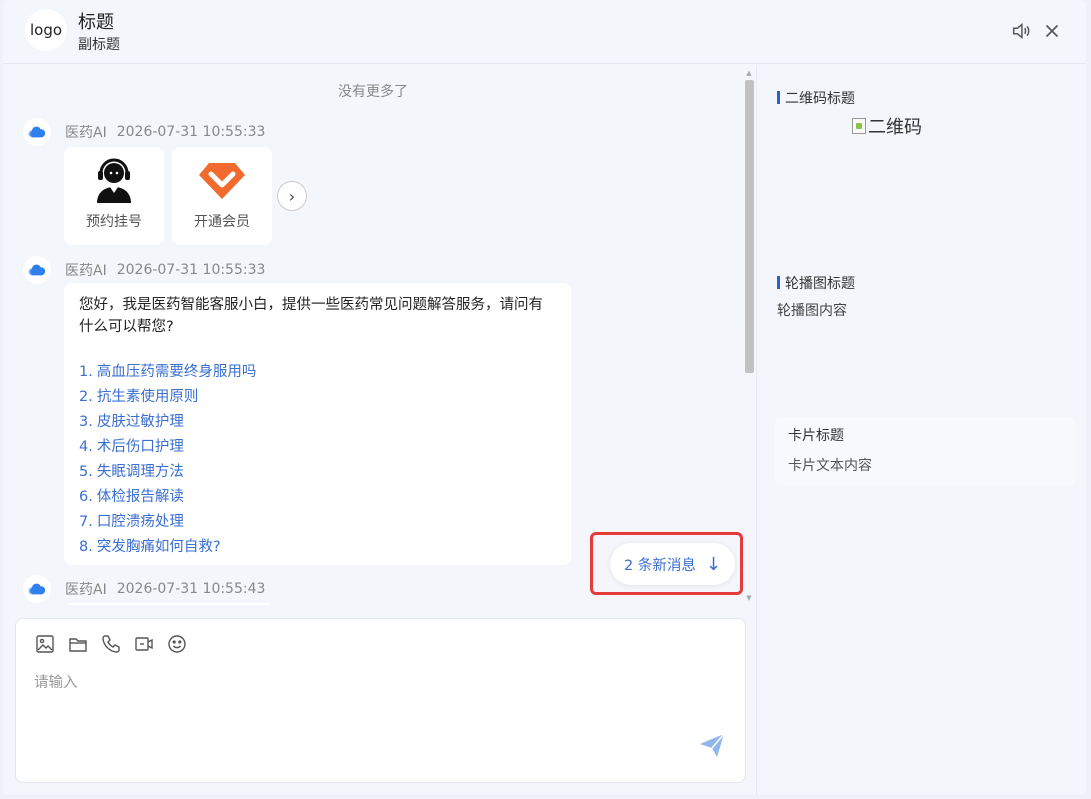 This screenshot has height=799, width=1091. I want to click on close-icon, so click(1052, 31).